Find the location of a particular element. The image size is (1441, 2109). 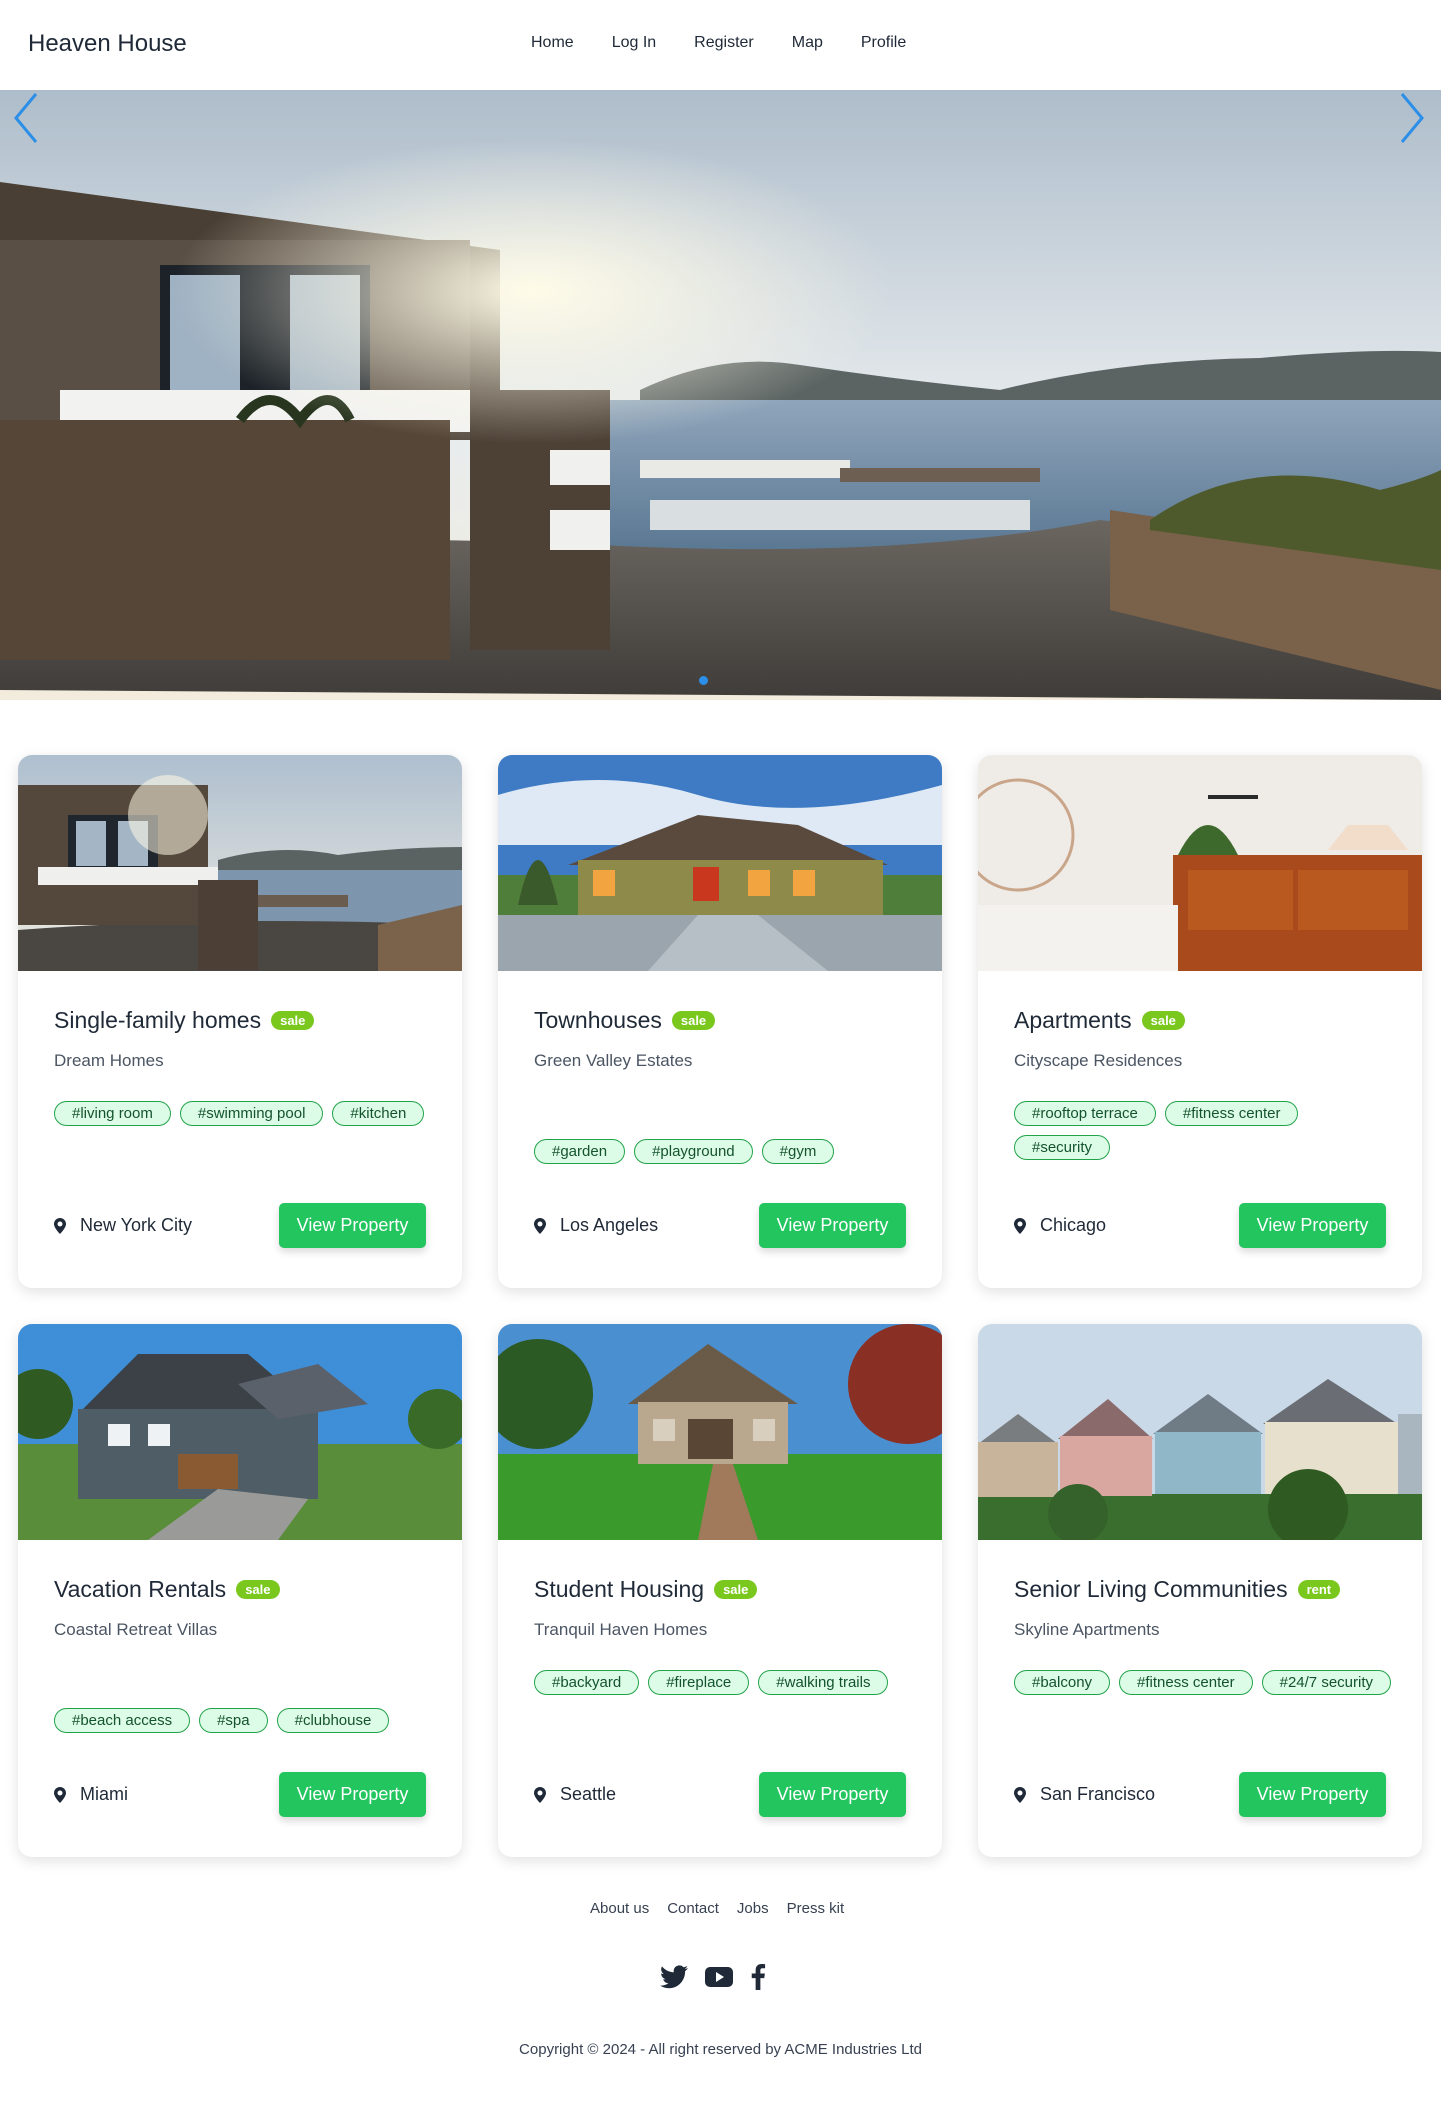

tag: #clubhouse is located at coordinates (333, 1720).